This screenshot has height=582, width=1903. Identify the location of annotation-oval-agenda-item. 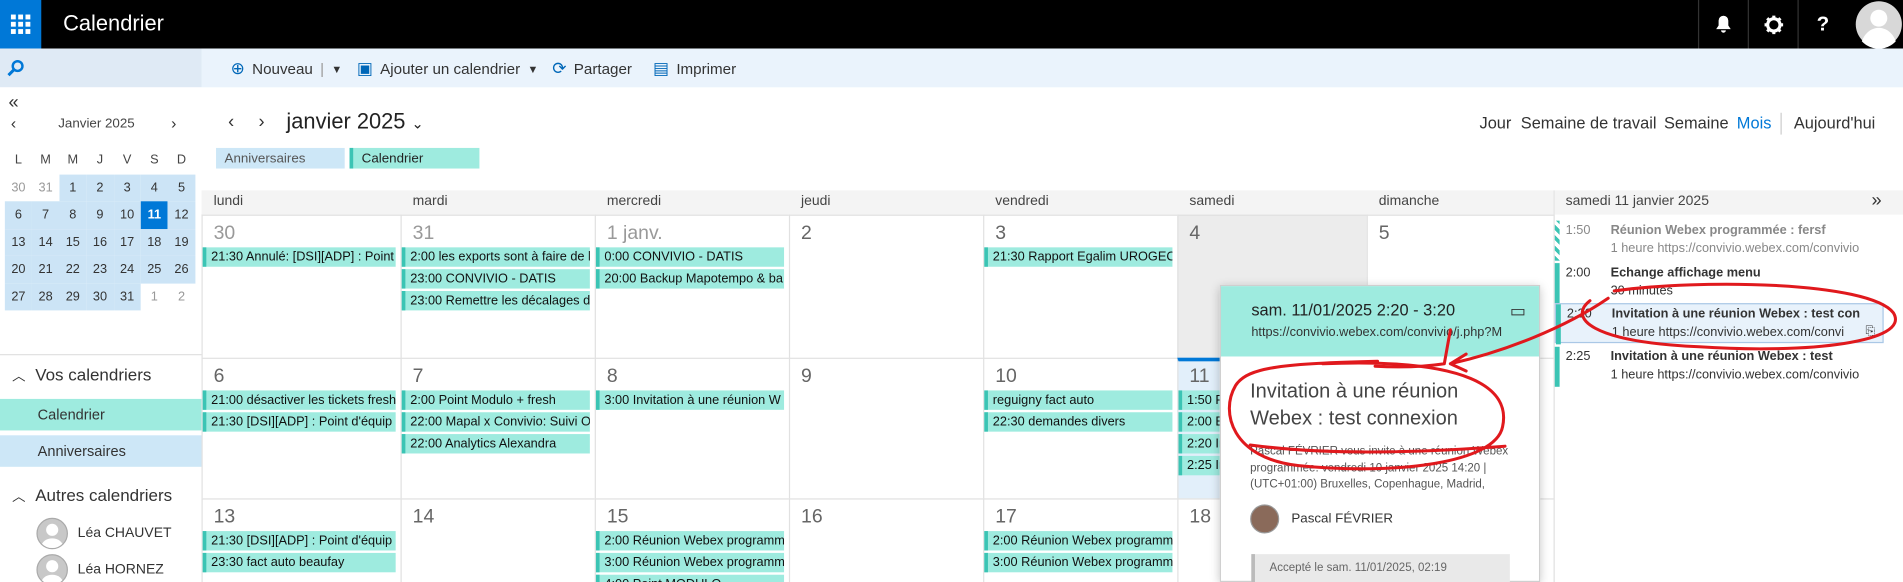
(1738, 316).